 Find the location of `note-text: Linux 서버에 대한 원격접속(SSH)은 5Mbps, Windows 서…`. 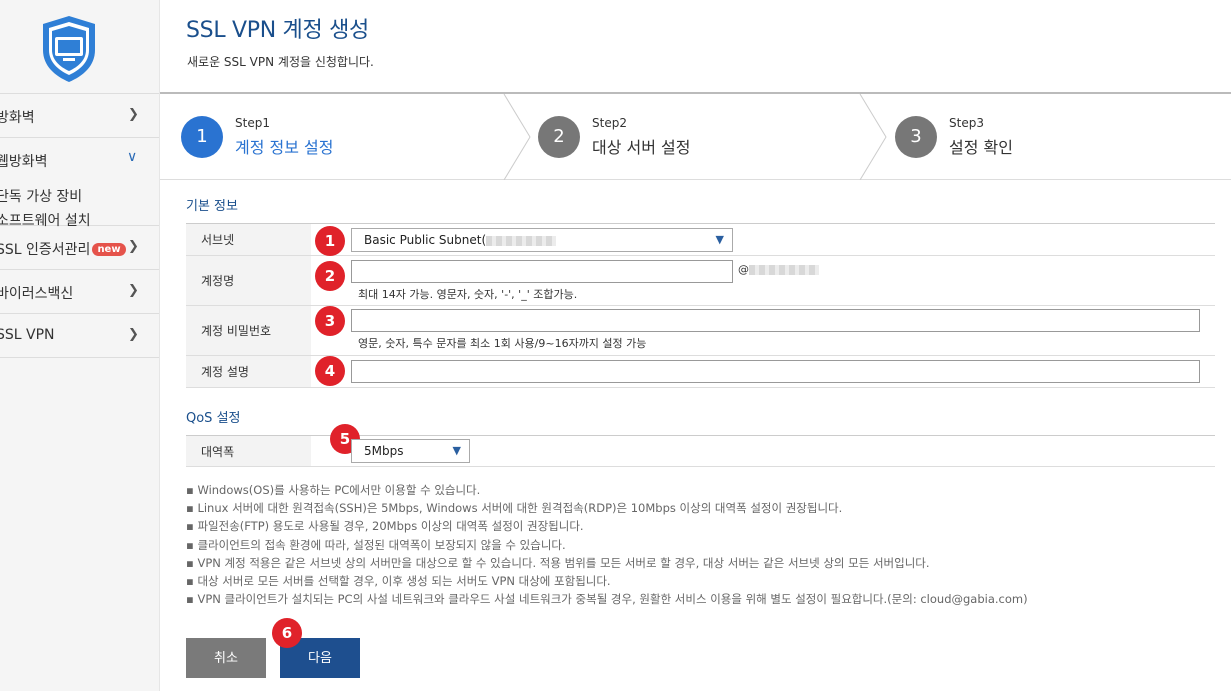

note-text: Linux 서버에 대한 원격접속(SSH)은 5Mbps, Windows 서… is located at coordinates (520, 508).